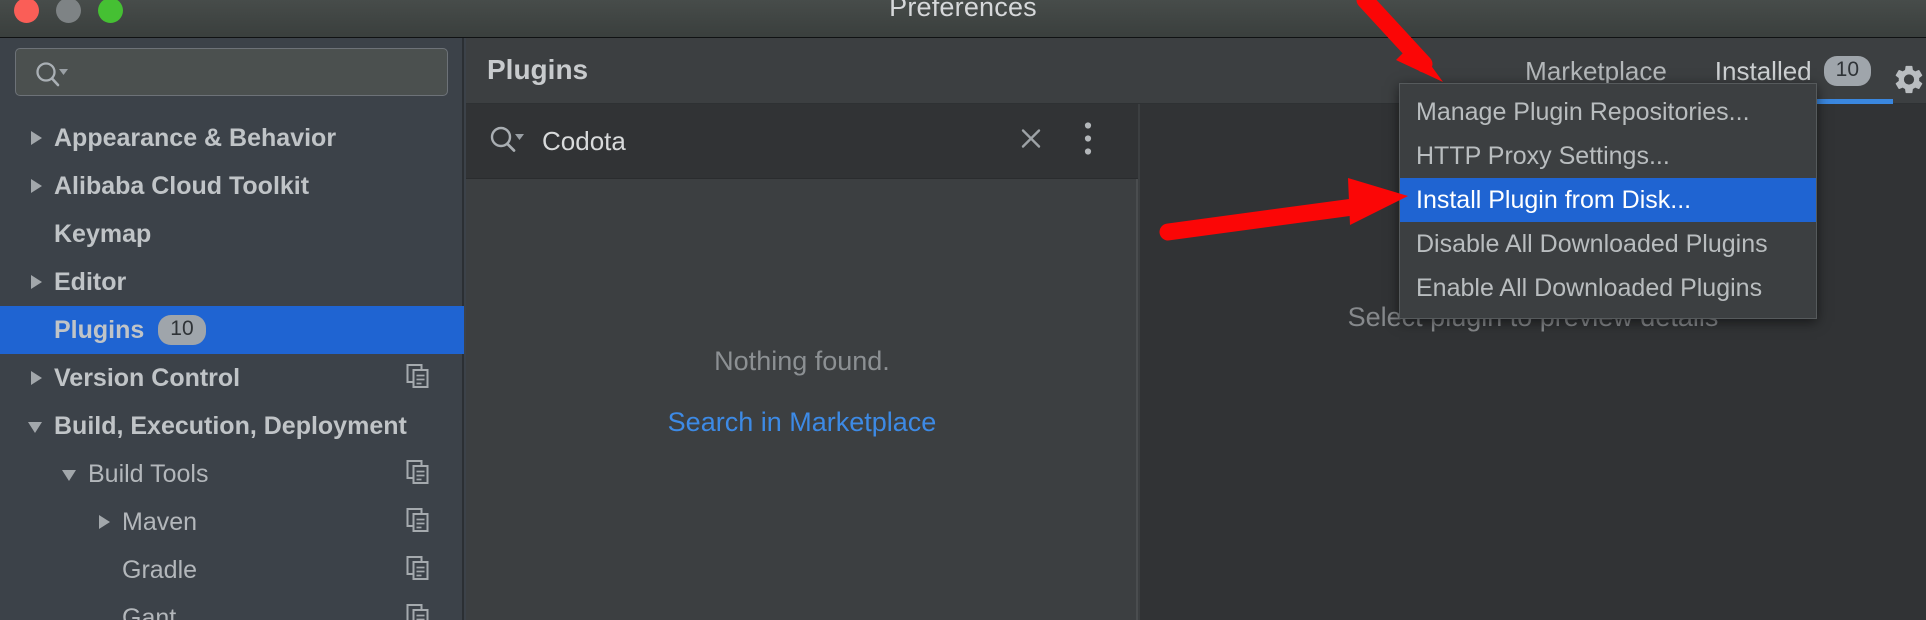 The image size is (1926, 620). Describe the element at coordinates (51, 76) in the screenshot. I see `search-icon` at that location.